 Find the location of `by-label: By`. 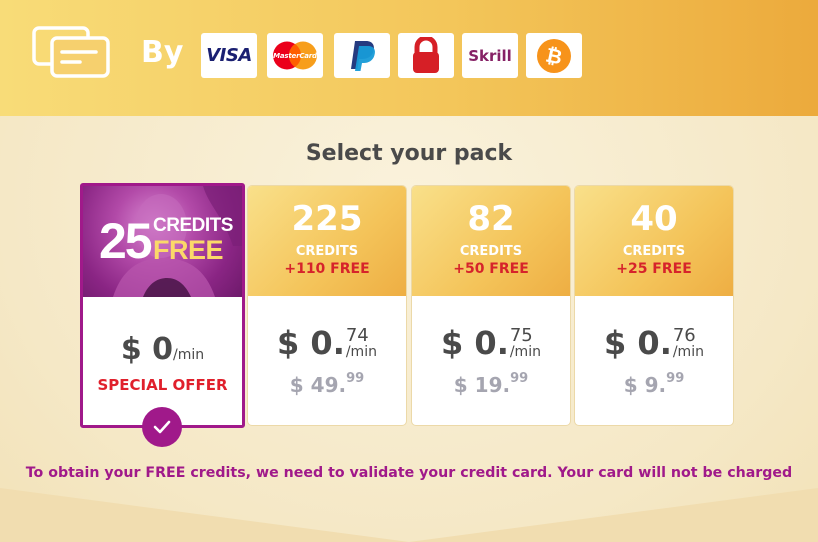

by-label: By is located at coordinates (162, 52).